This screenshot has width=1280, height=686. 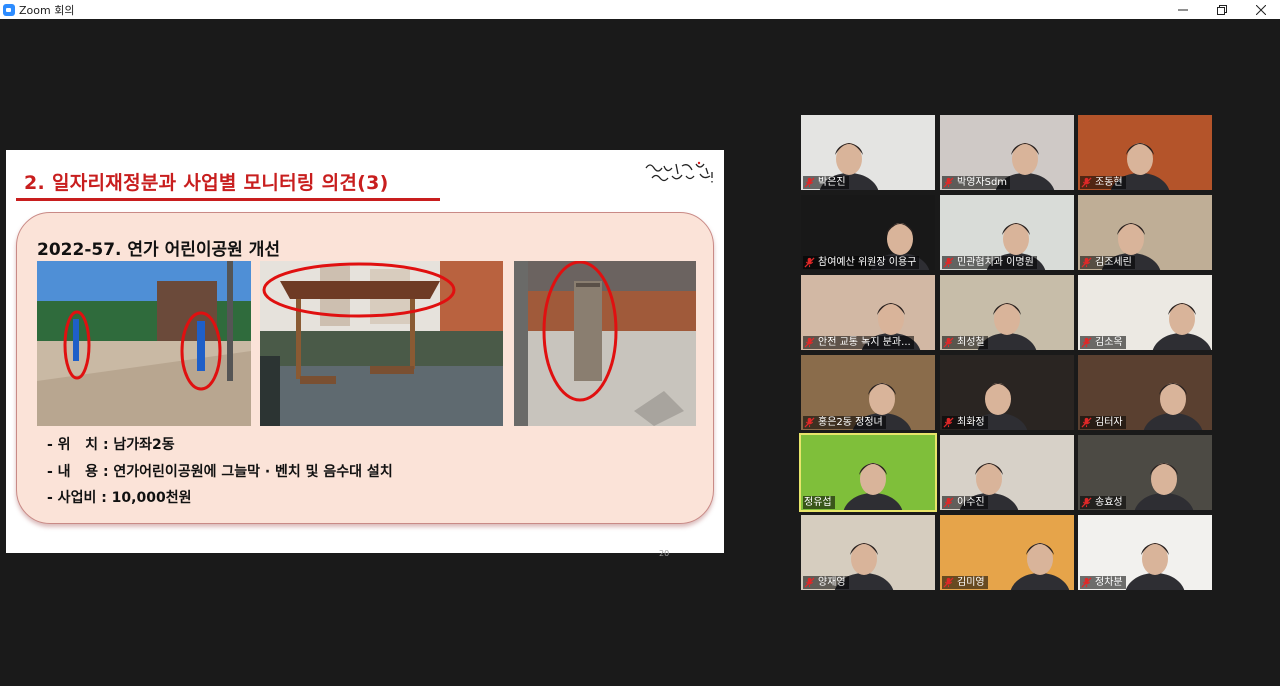 I want to click on project-title: 2022-57. 연가 어린이공원 개선, so click(x=159, y=250).